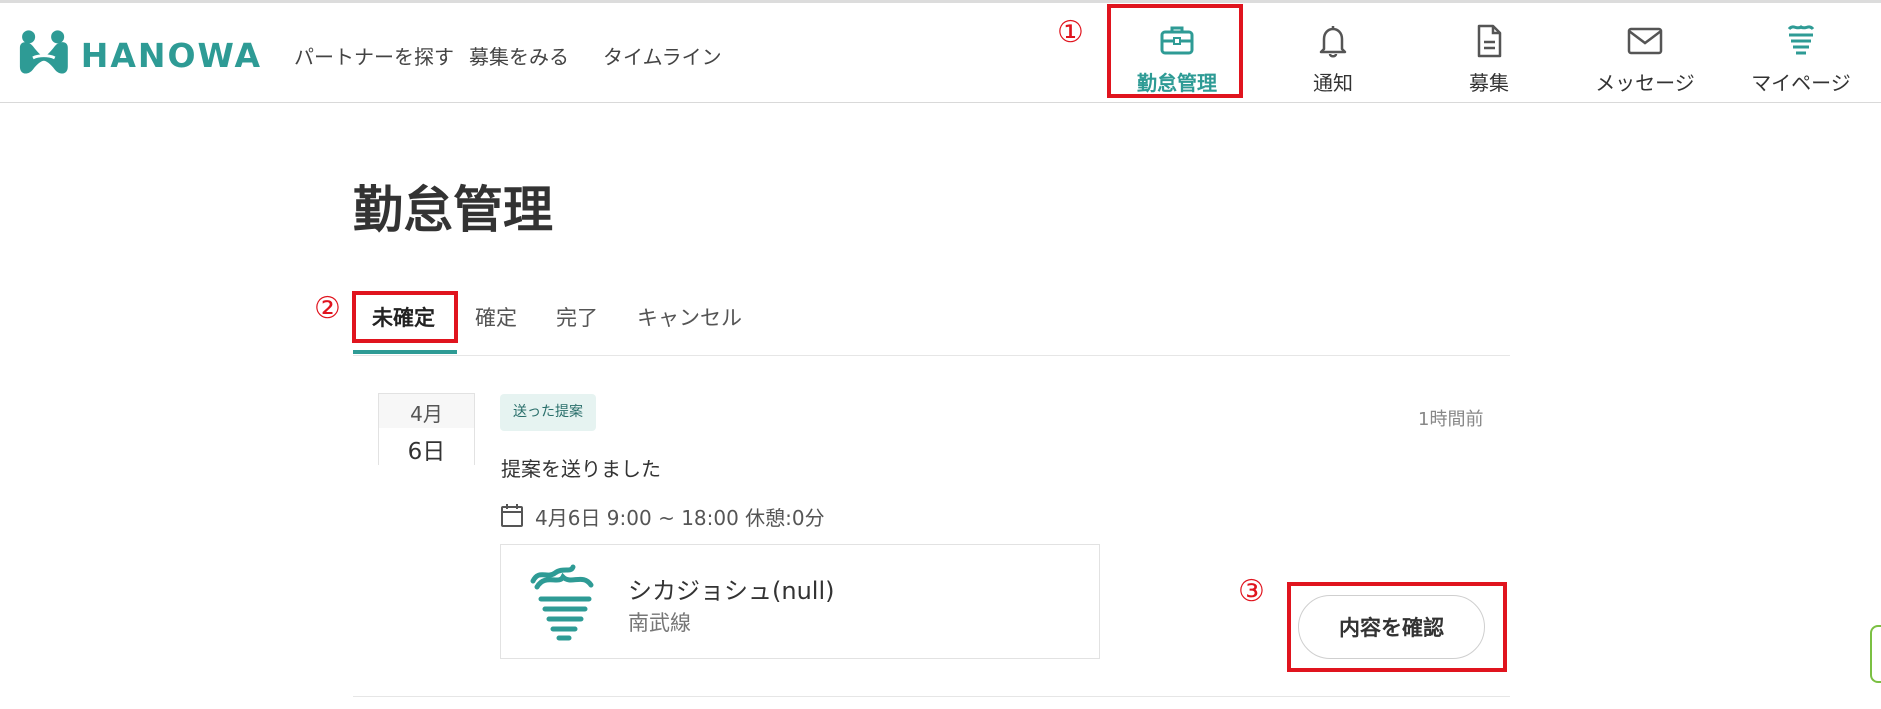  I want to click on tab-completed: 完了, so click(577, 317).